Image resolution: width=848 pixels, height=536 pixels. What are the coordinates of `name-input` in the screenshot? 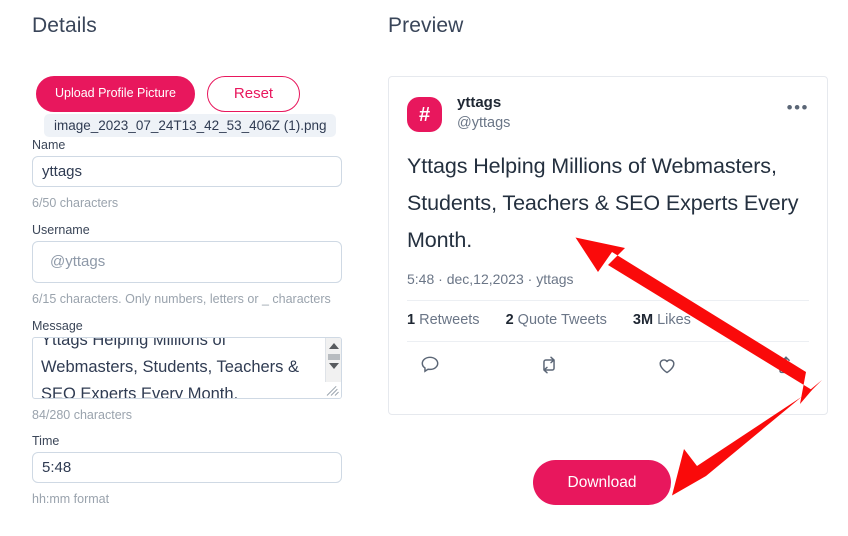 It's located at (187, 171).